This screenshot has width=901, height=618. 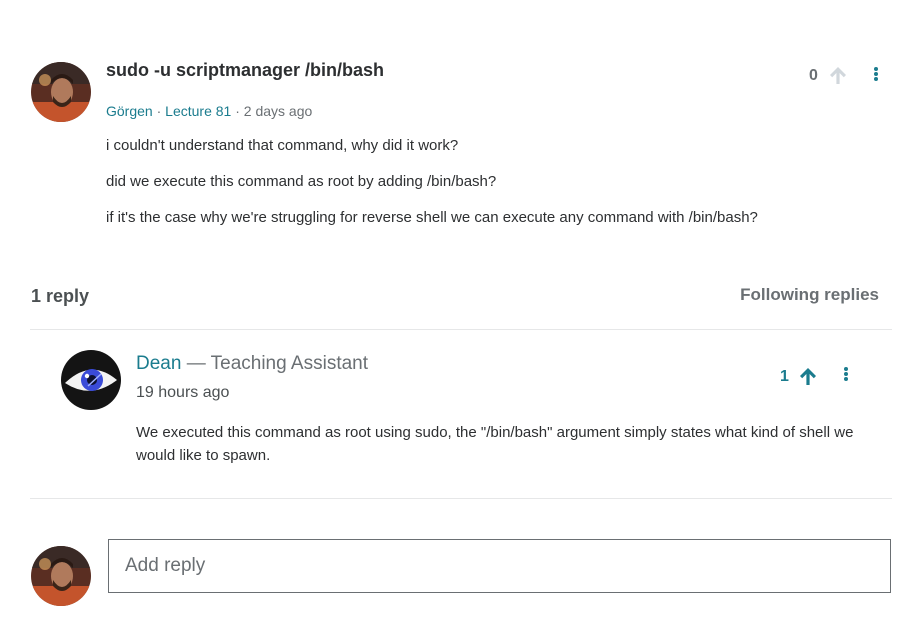 What do you see at coordinates (91, 380) in the screenshot?
I see `reply-author-avatar` at bounding box center [91, 380].